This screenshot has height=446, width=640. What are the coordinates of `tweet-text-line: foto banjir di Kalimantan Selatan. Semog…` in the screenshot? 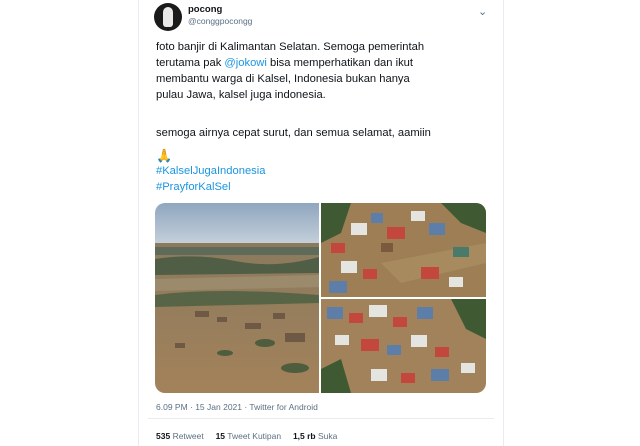 It's located at (290, 47).